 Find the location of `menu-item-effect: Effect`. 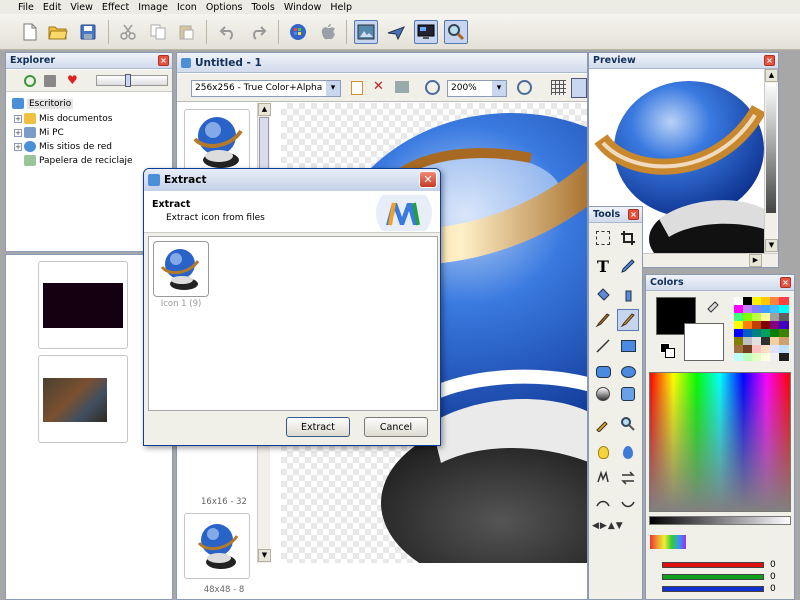

menu-item-effect: Effect is located at coordinates (115, 7).